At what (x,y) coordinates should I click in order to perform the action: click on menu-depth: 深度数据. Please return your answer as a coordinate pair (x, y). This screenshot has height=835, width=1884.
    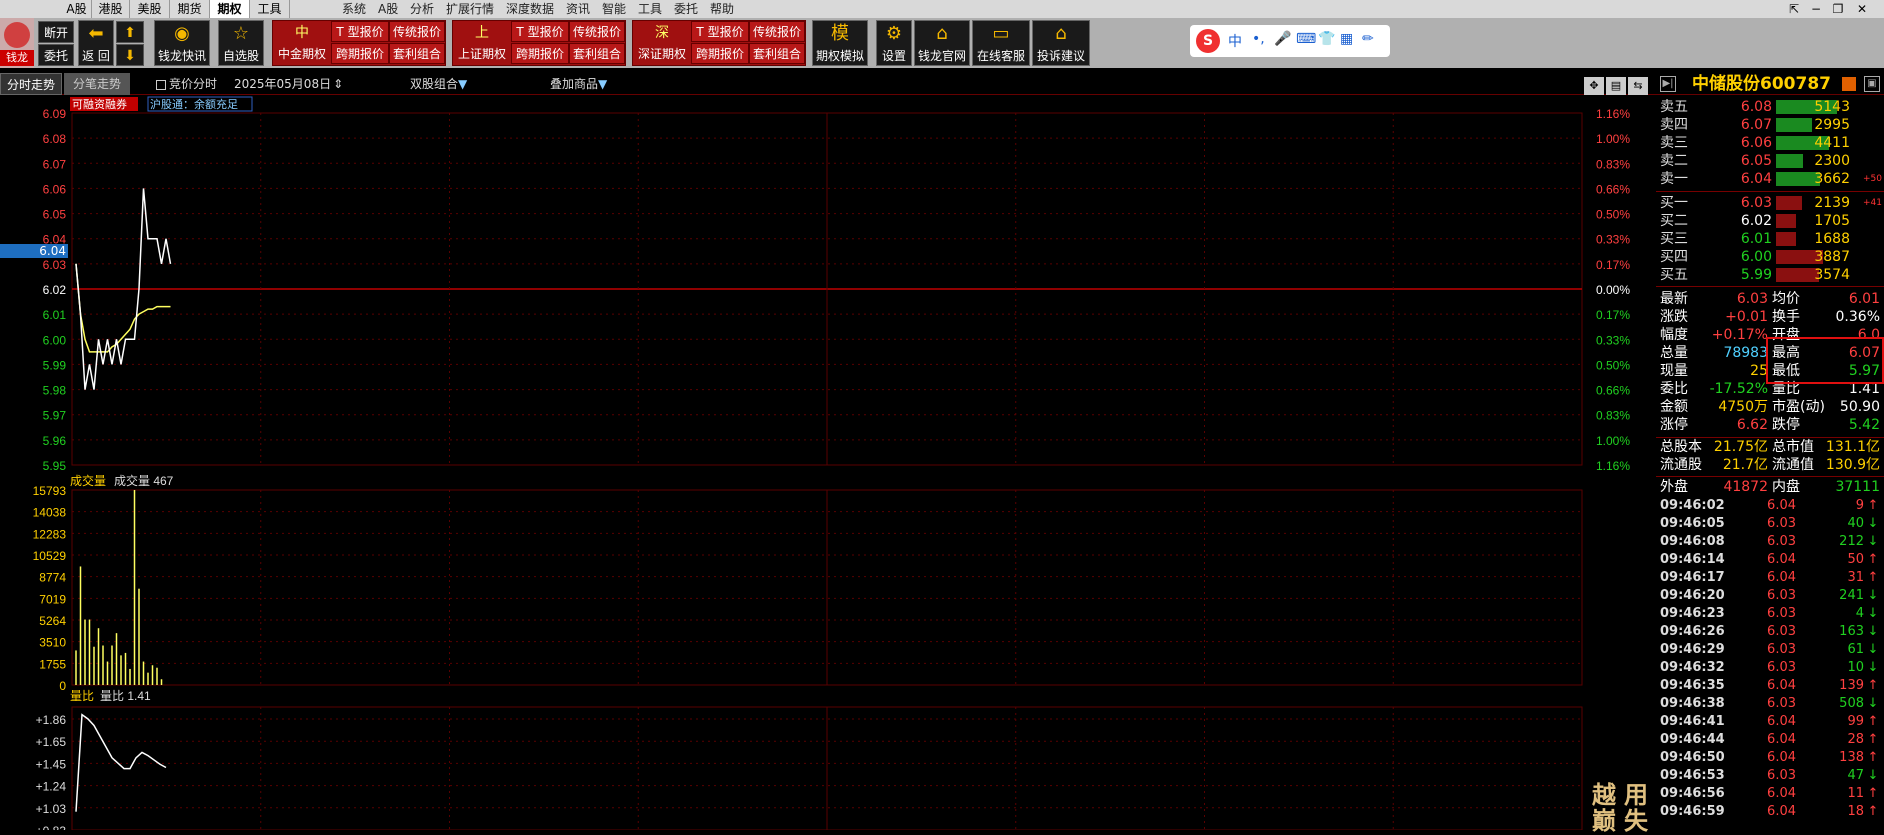
    Looking at the image, I should click on (530, 9).